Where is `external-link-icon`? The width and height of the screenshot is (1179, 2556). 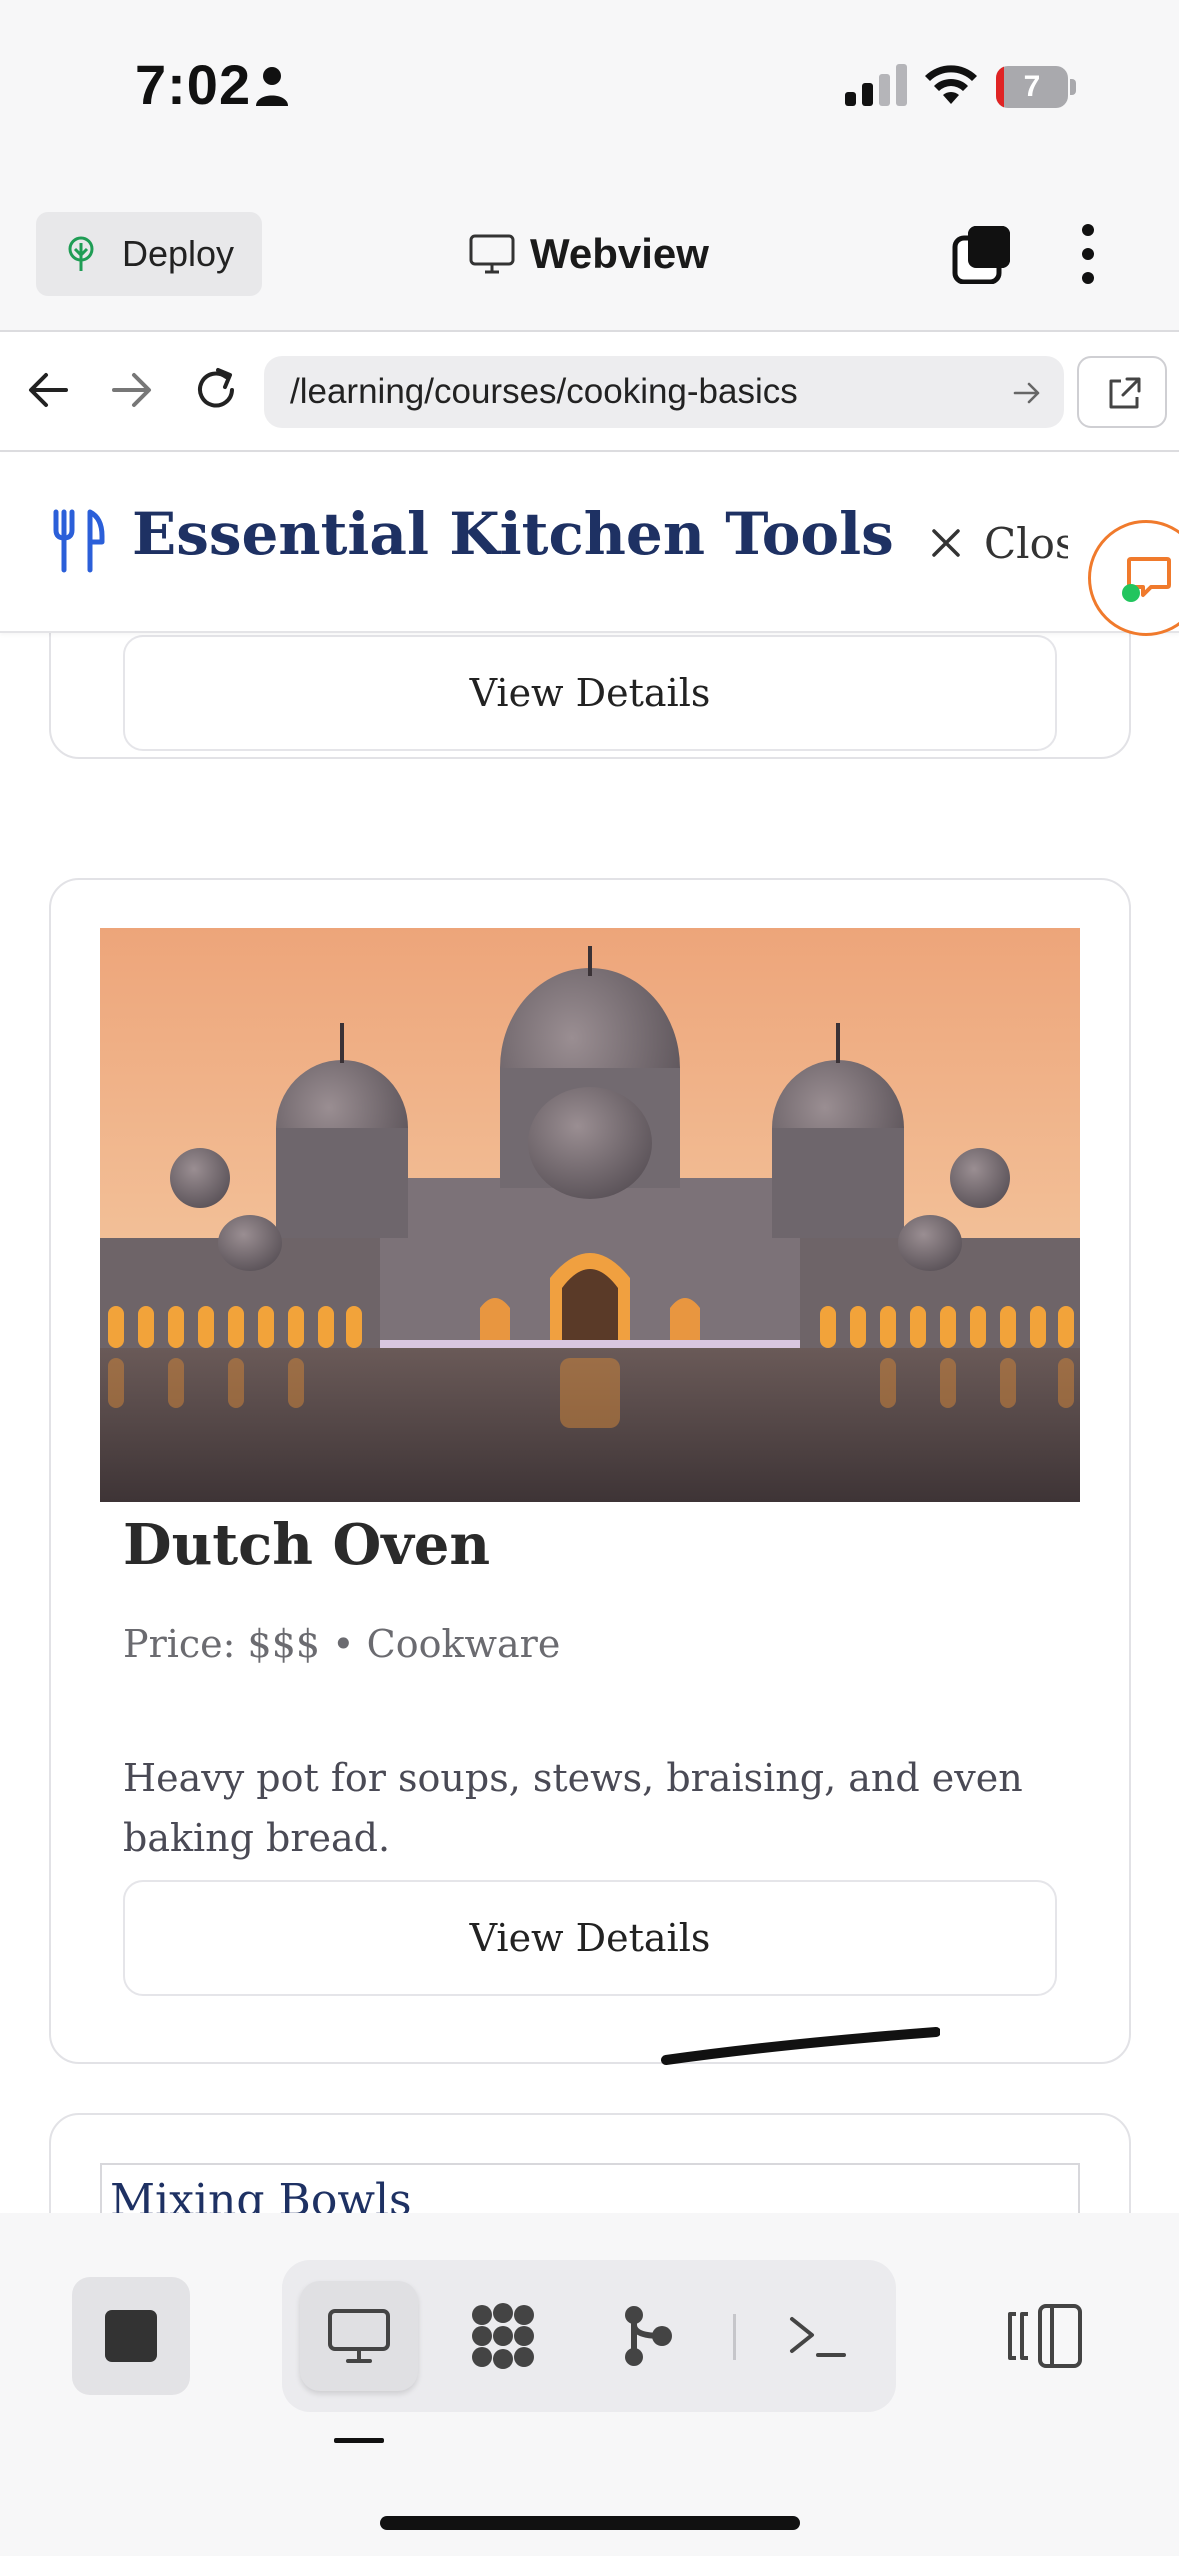
external-link-icon is located at coordinates (1125, 393).